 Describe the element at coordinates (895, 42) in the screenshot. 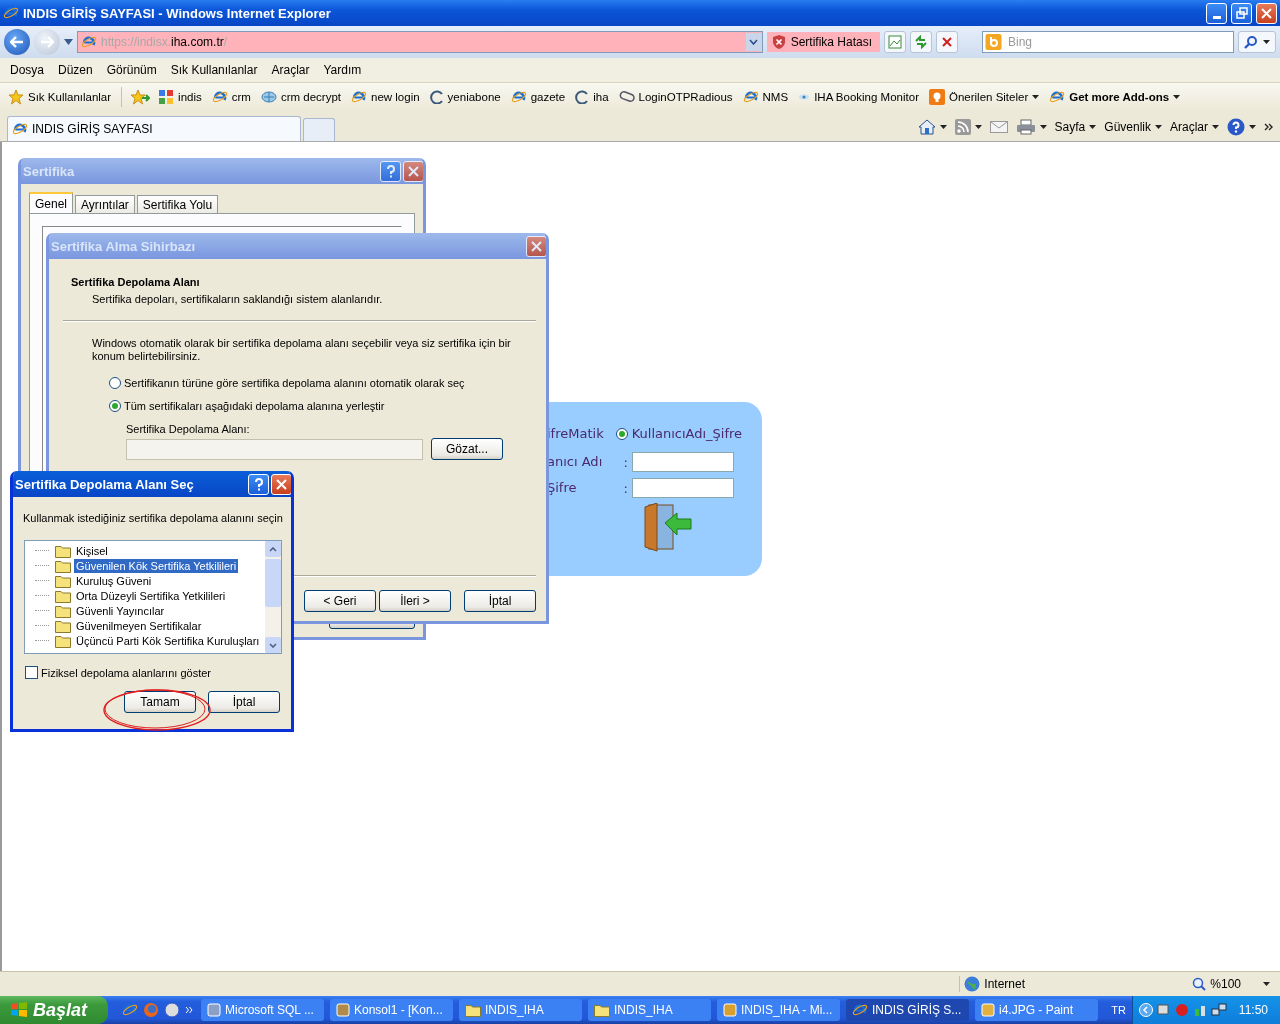

I see `compatibility-button` at that location.